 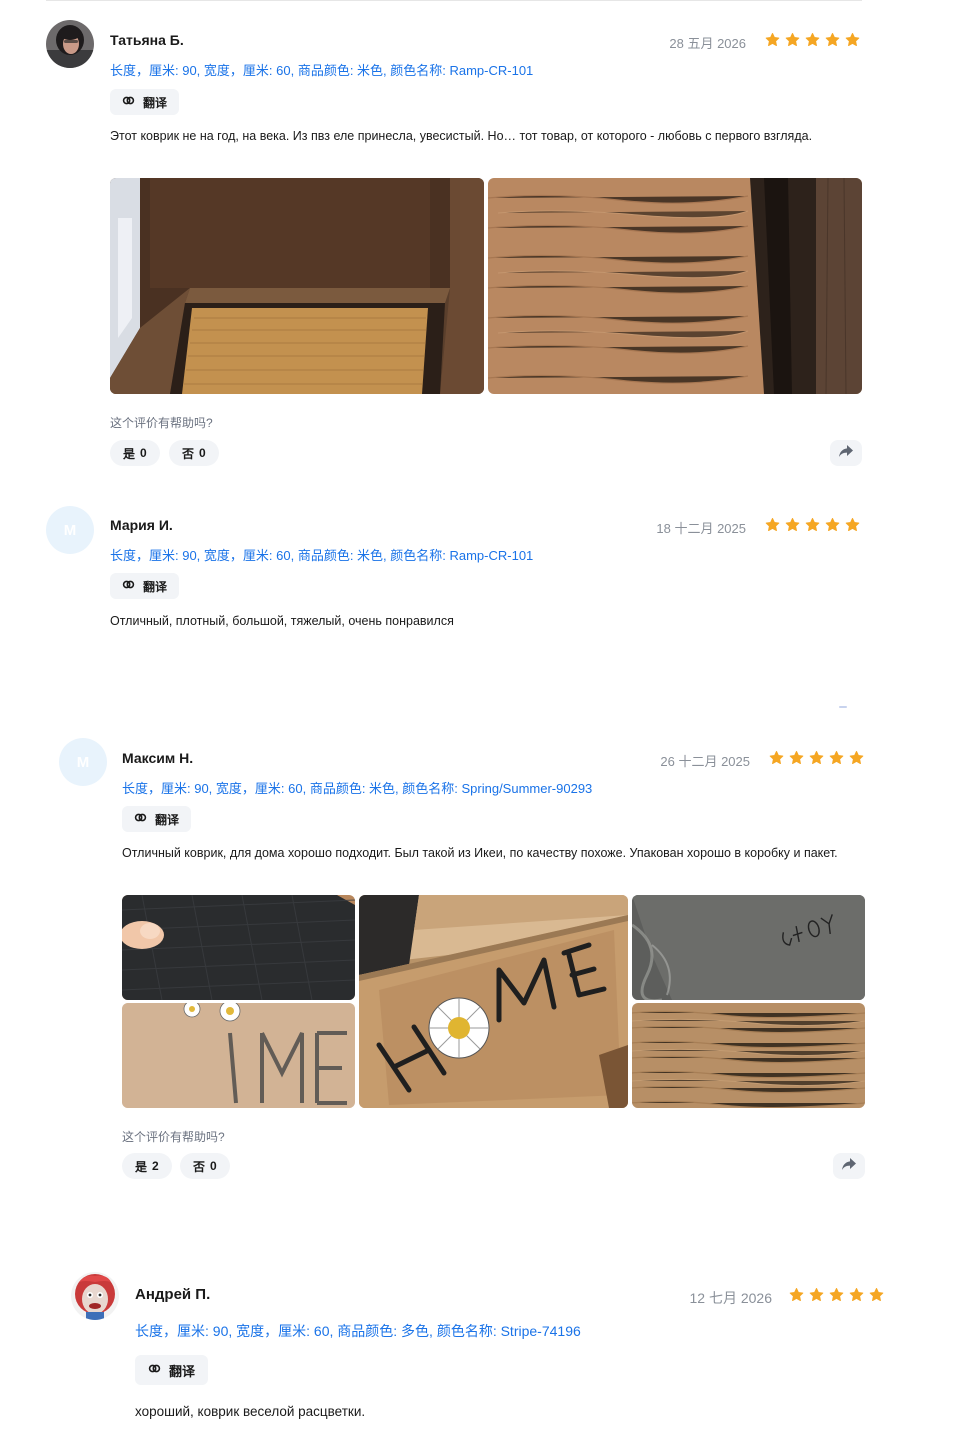 I want to click on helpful-yes-button: 是2, so click(x=147, y=1166).